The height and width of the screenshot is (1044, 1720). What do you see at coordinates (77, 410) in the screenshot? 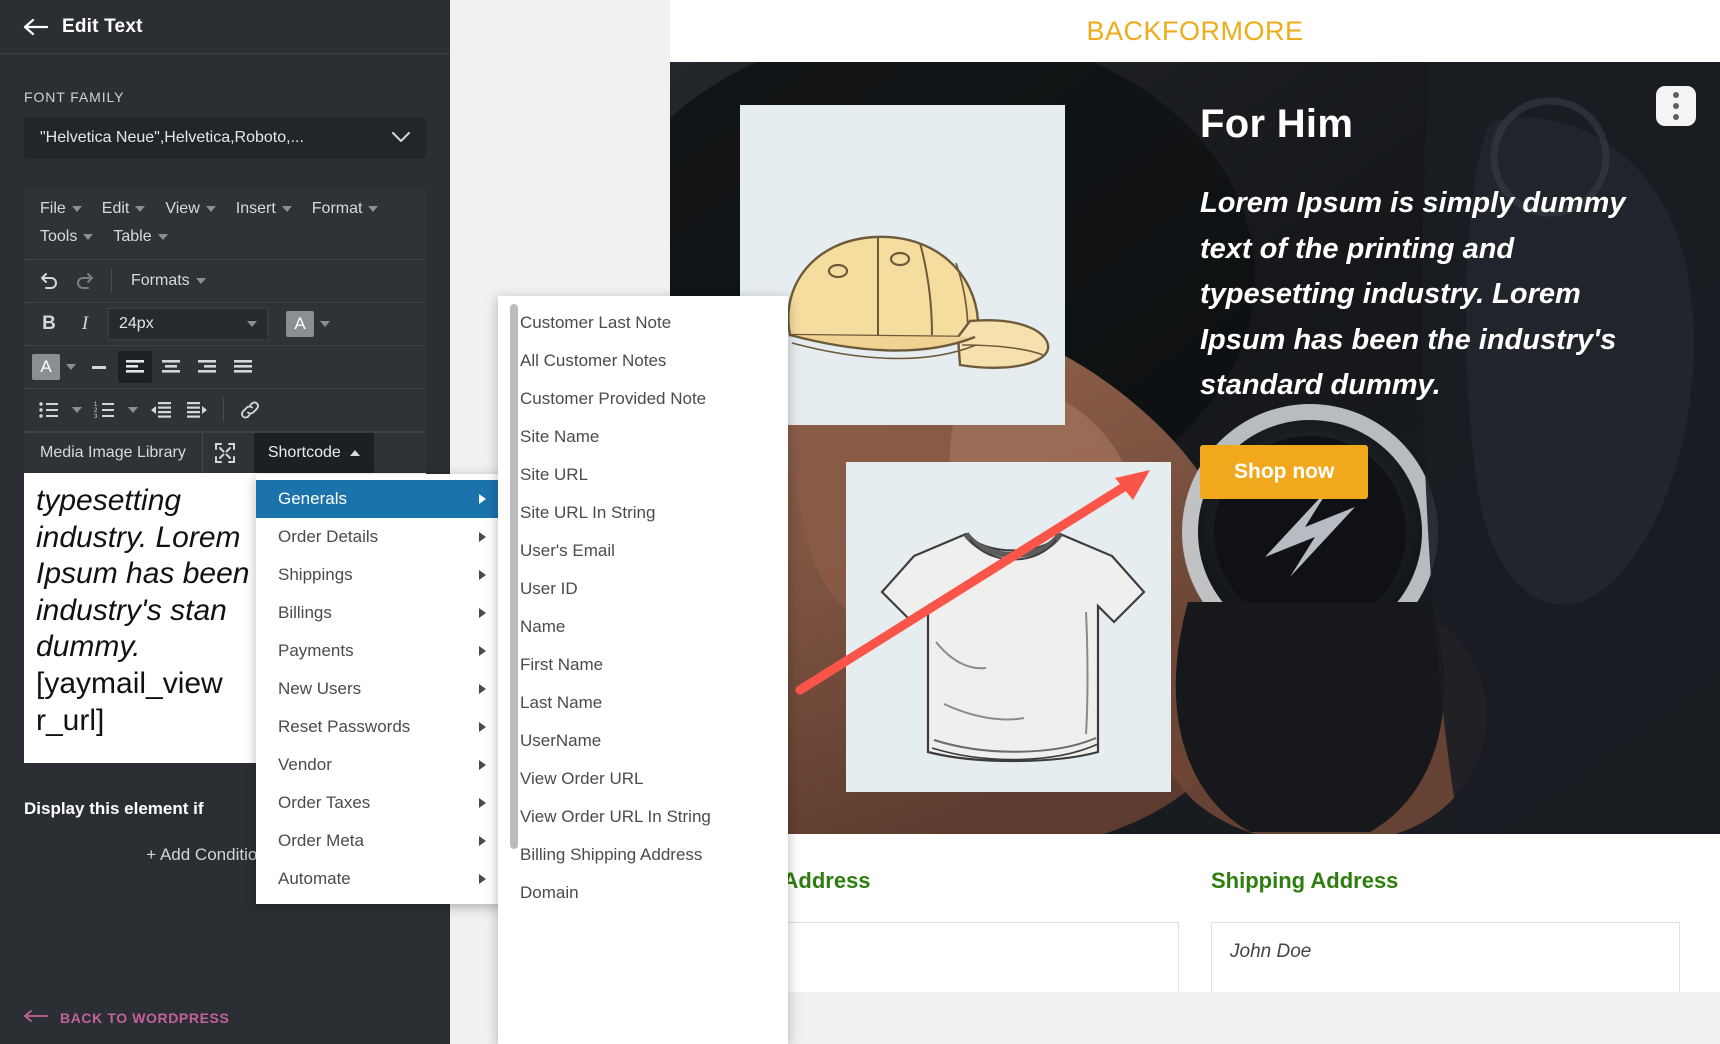
I see `bullet-list-caret-icon` at bounding box center [77, 410].